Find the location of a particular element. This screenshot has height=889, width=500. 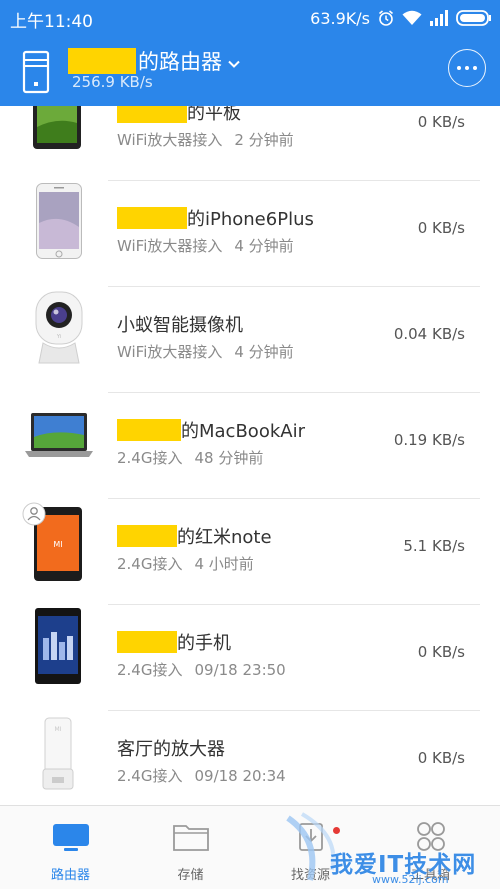

iphone-icon is located at coordinates (59, 221).